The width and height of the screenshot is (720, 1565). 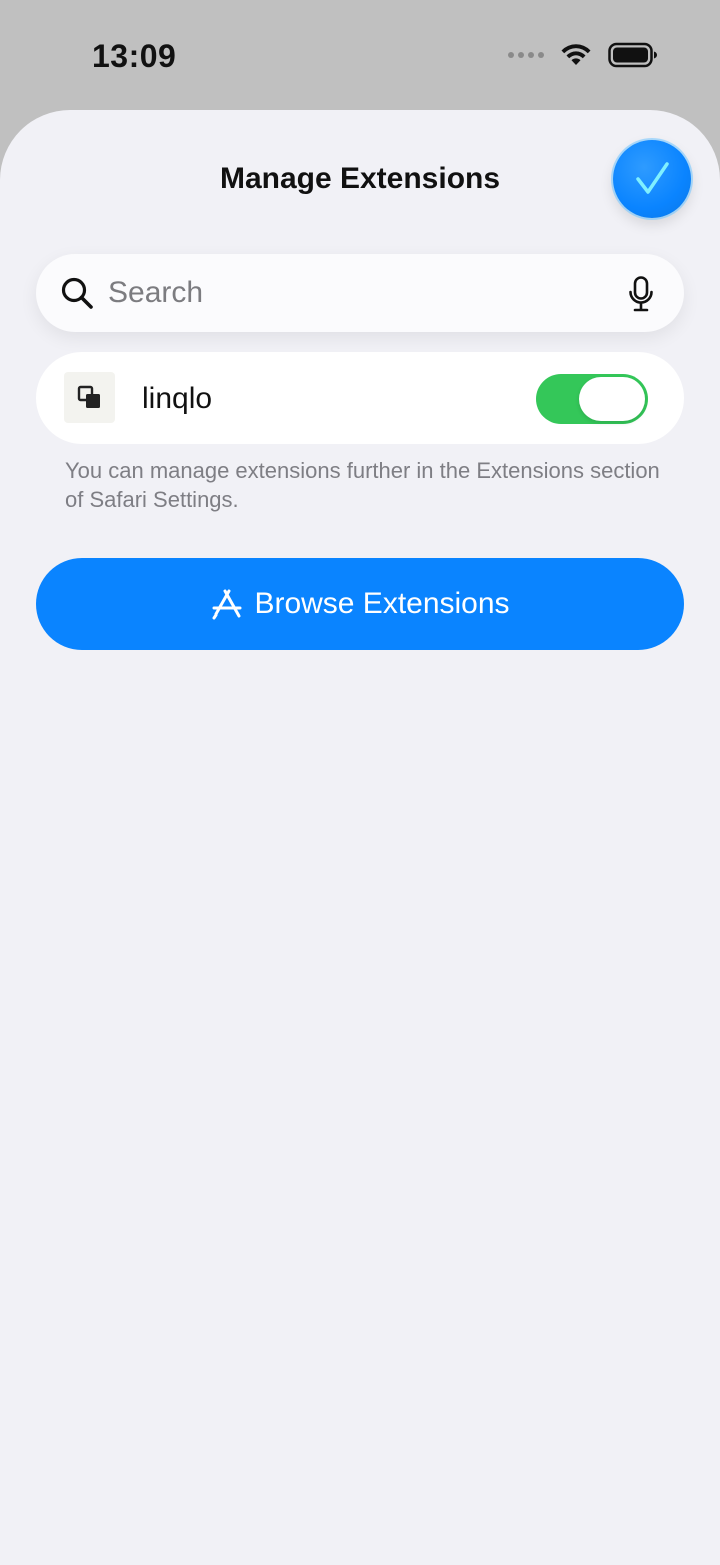 I want to click on browse-extensions-button: Browse Extensions, so click(x=360, y=604).